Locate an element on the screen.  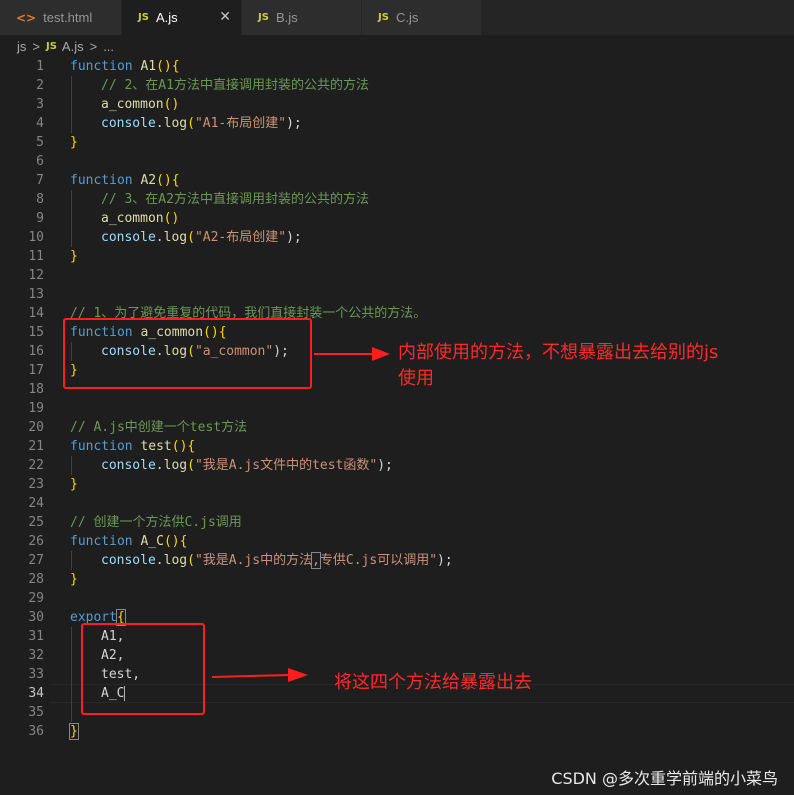
annotation-box-exports is located at coordinates (143, 669).